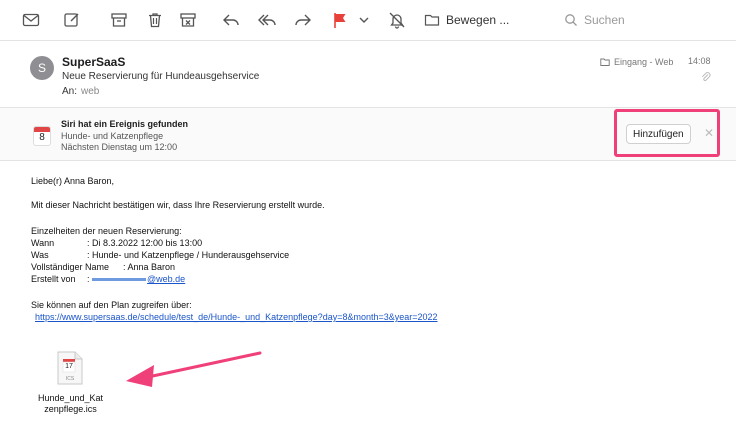 This screenshot has width=736, height=432. Describe the element at coordinates (361, 20) in the screenshot. I see `flag-dropdown-icon` at that location.